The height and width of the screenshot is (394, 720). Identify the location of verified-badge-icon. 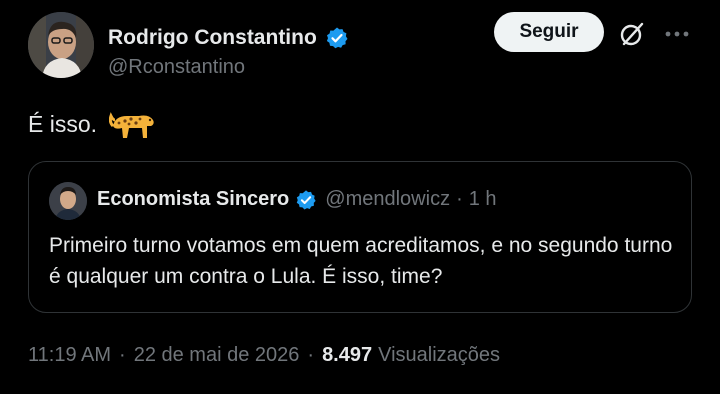
(337, 38).